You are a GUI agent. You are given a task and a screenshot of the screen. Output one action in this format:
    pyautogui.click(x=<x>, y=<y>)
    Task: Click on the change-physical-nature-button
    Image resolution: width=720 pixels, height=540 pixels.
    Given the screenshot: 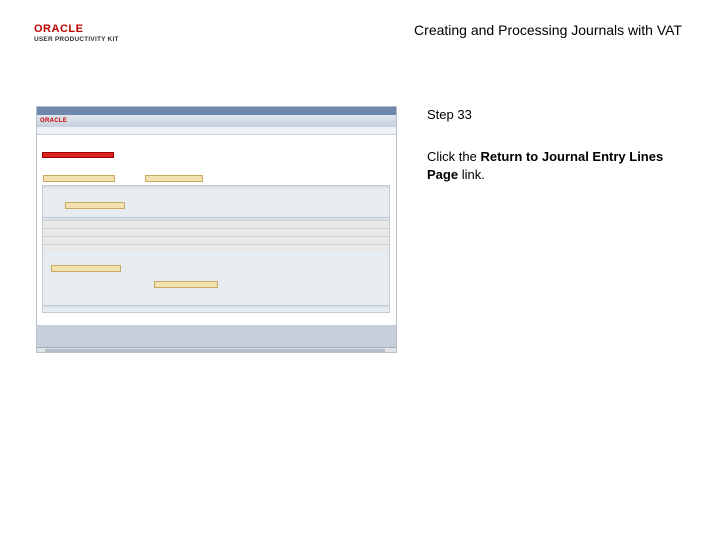 What is the action you would take?
    pyautogui.click(x=95, y=205)
    